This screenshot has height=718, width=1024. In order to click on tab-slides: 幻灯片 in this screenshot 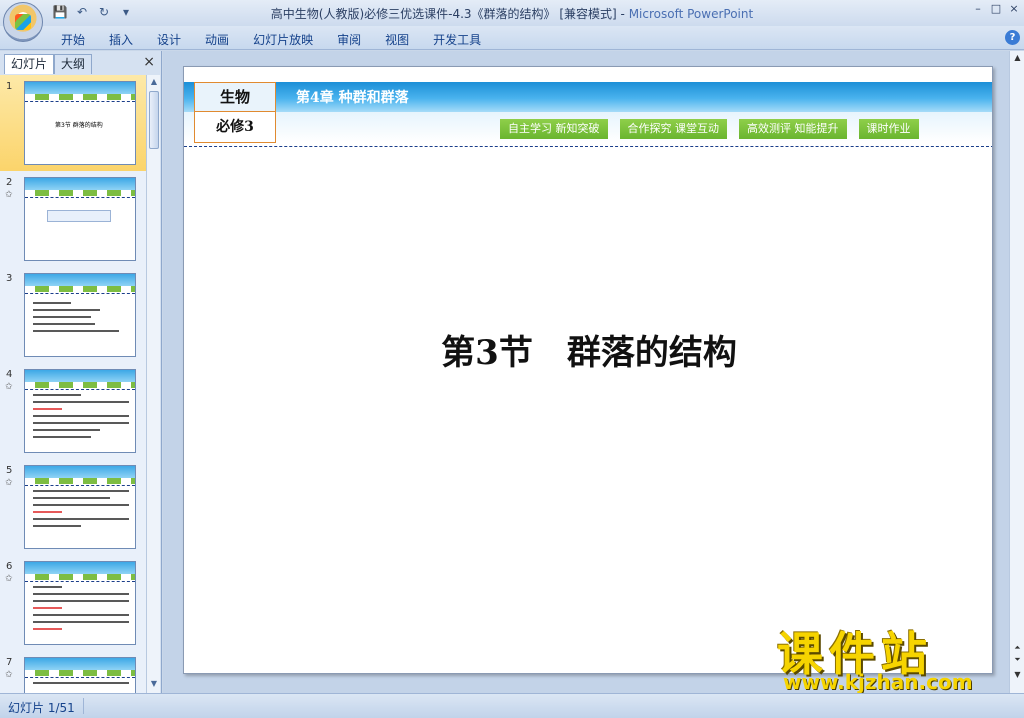, I will do `click(29, 64)`.